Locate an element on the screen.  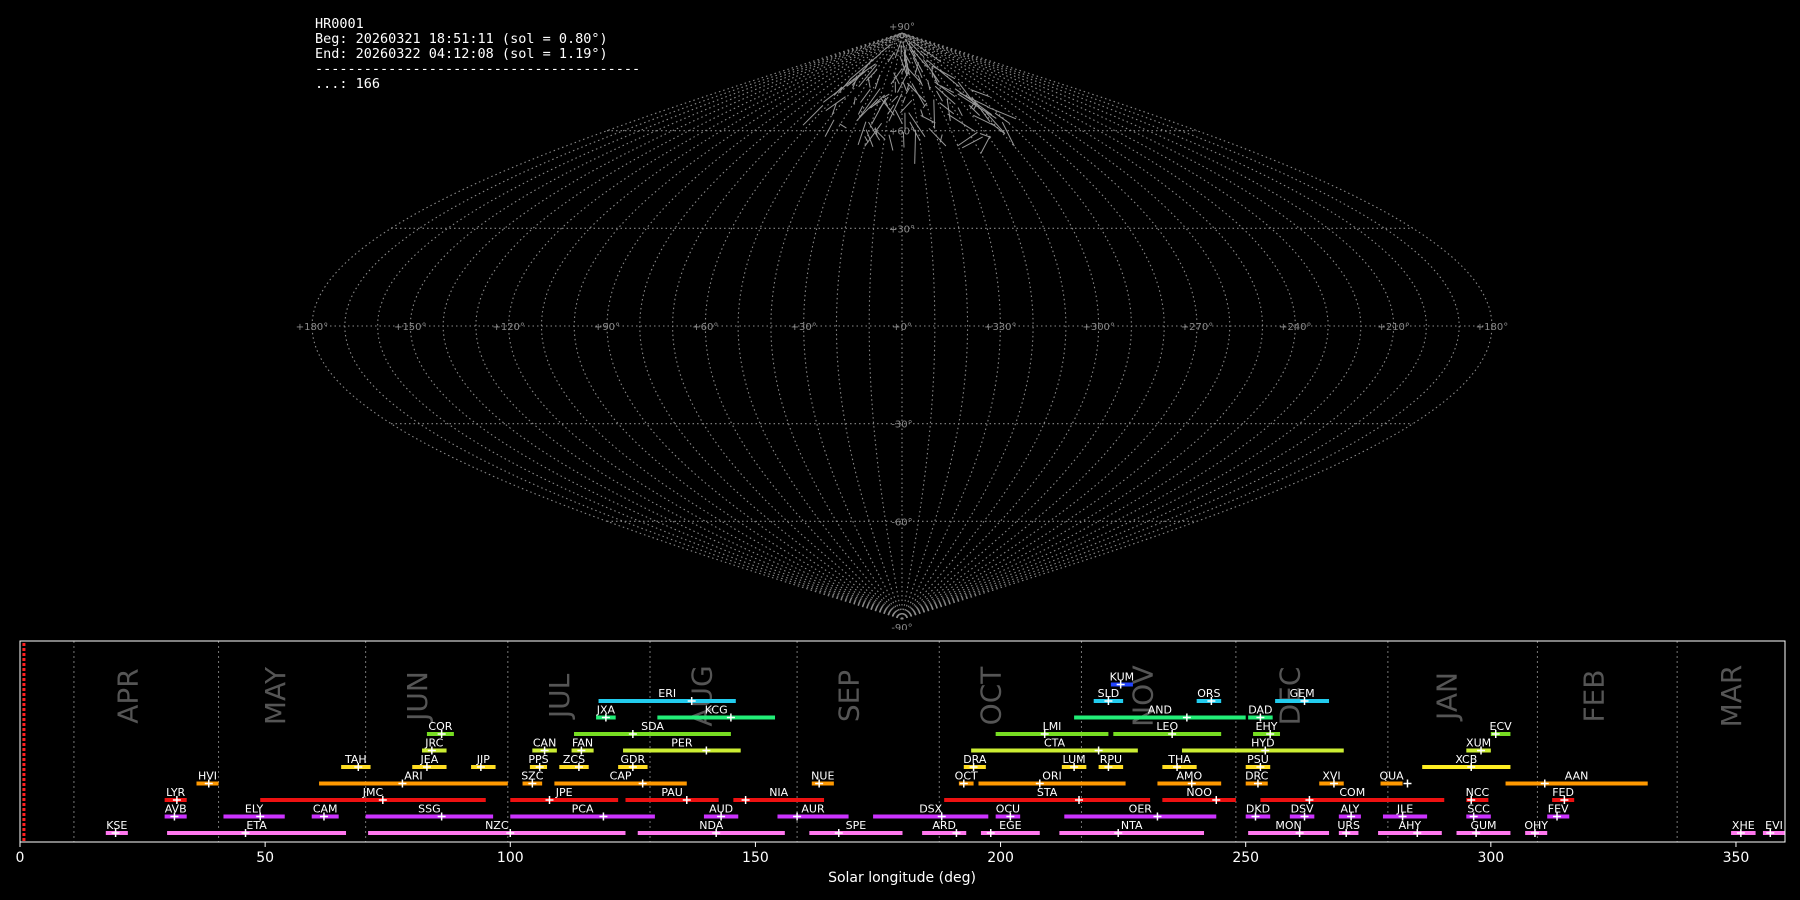
shower-and: AND is located at coordinates (1160, 713).